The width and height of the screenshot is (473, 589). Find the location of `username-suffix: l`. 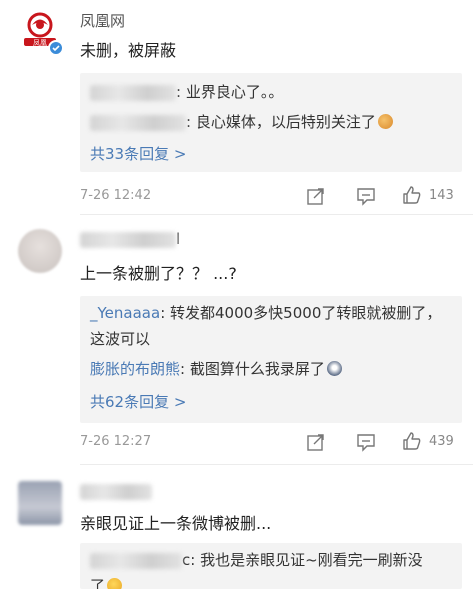

username-suffix: l is located at coordinates (178, 239).